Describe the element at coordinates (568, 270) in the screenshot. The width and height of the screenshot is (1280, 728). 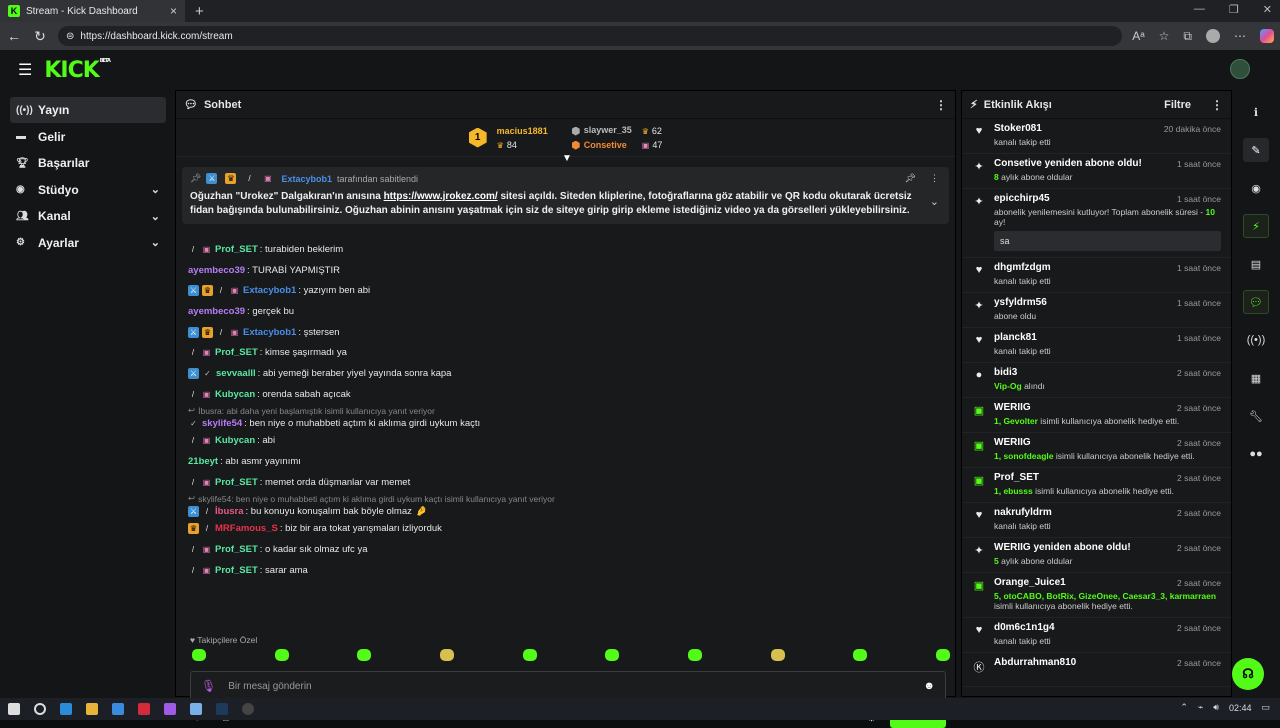
I see `chat-message: ayembeco39: TURABİ YAPMIŞTIR` at that location.